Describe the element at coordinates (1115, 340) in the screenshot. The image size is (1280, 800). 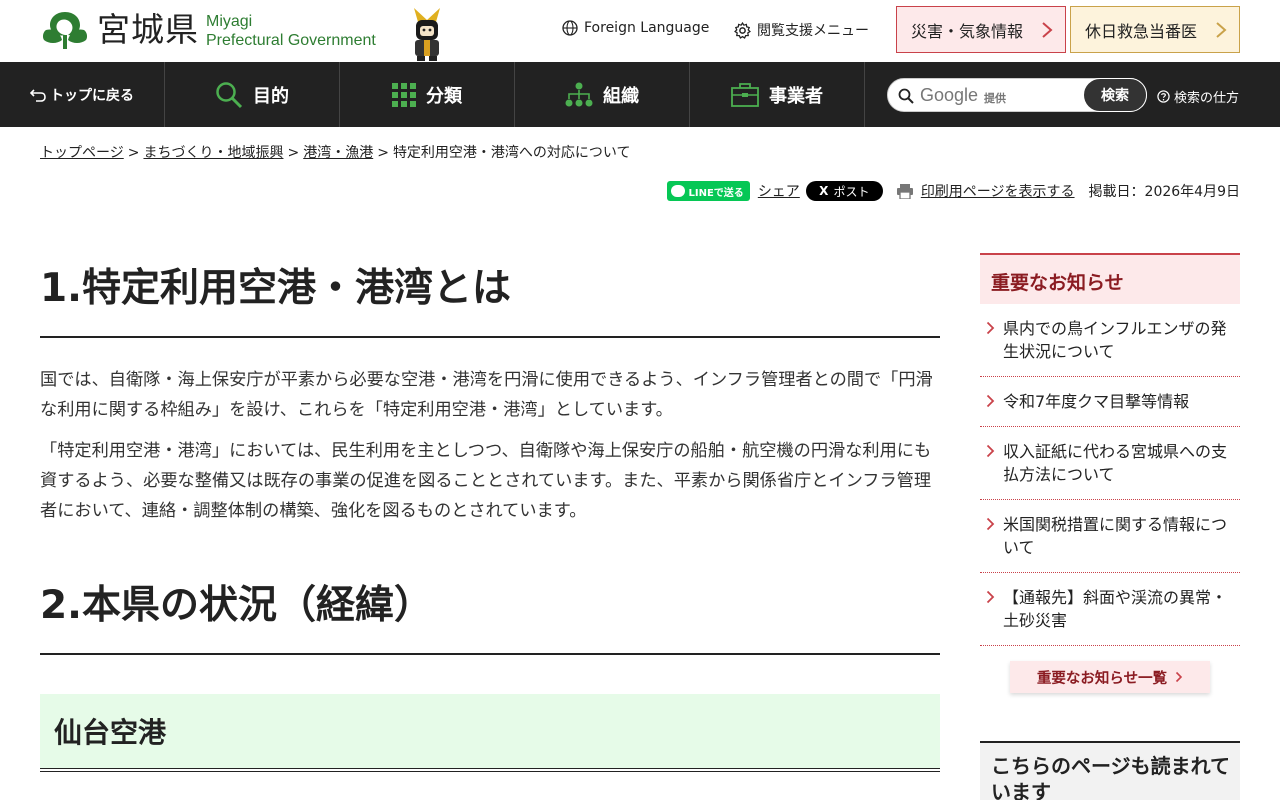
I see `important-notice-label: 県内での鳥インフルエンザの発生状況について` at that location.